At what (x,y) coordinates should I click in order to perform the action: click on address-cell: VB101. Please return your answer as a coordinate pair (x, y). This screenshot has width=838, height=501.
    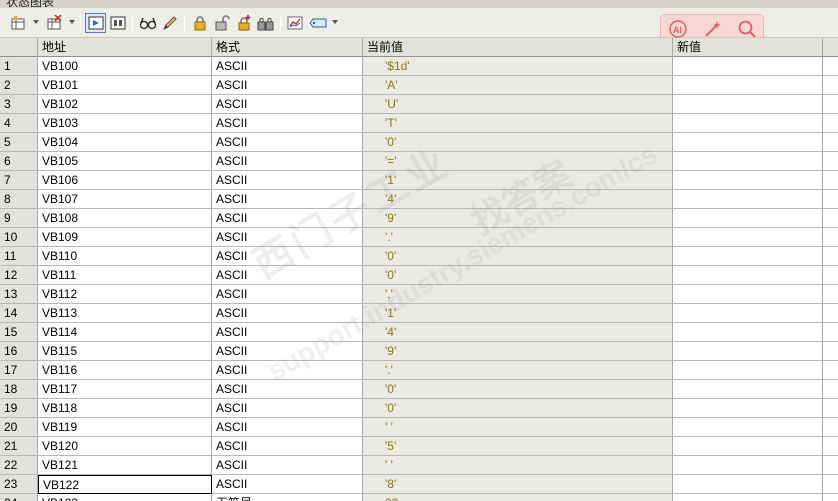
    Looking at the image, I should click on (125, 85).